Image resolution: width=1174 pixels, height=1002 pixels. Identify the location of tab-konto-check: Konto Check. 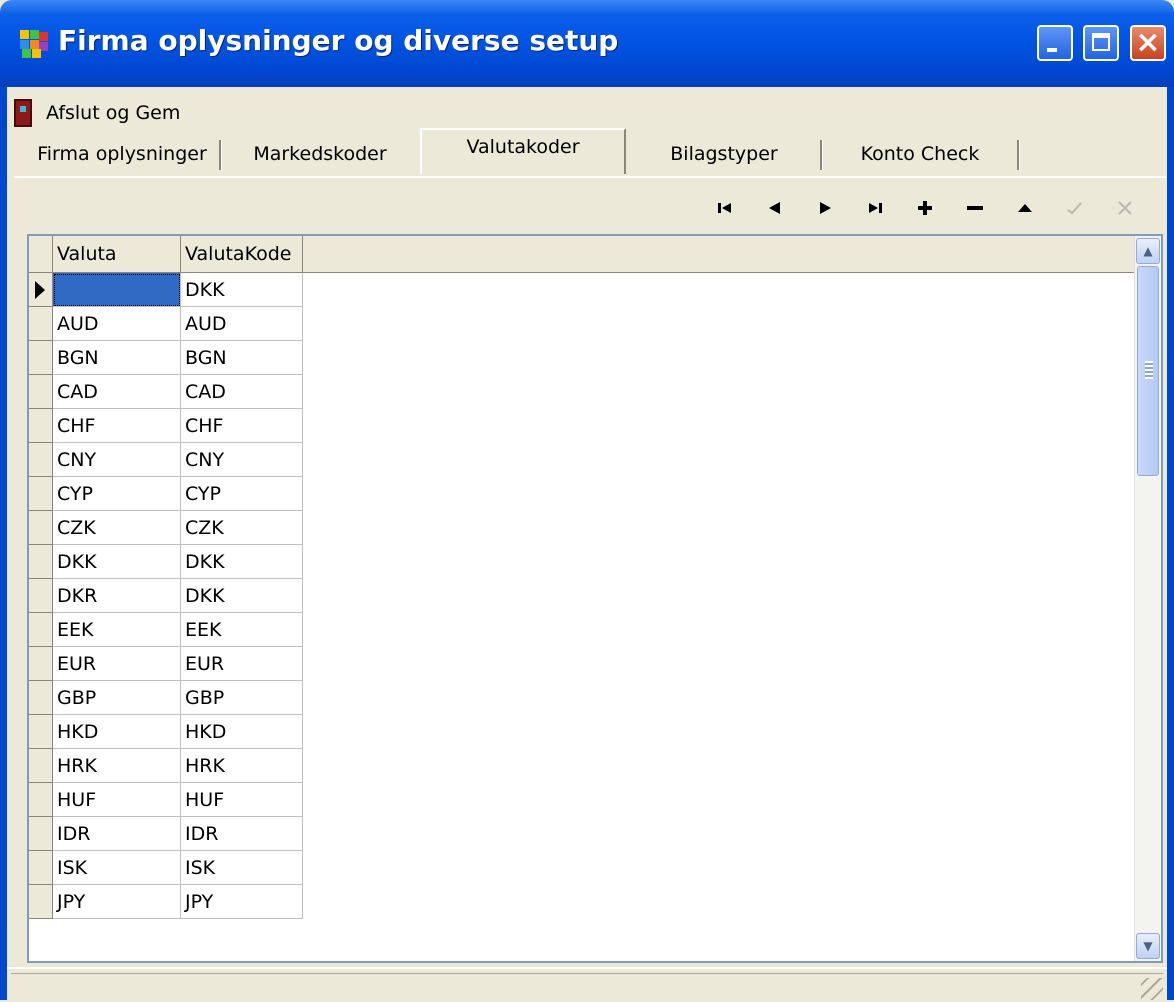
(920, 154).